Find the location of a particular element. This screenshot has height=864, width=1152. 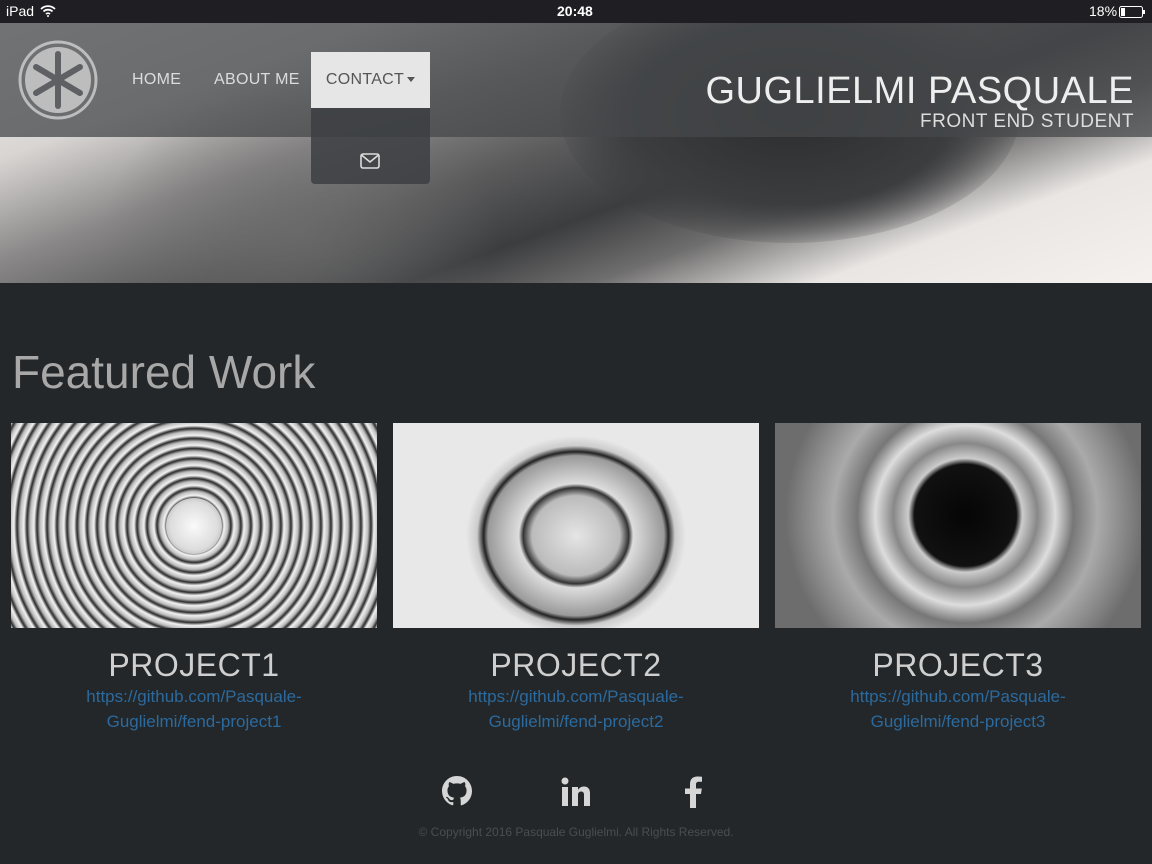

nav-about-me: ABOUT ME is located at coordinates (257, 80).